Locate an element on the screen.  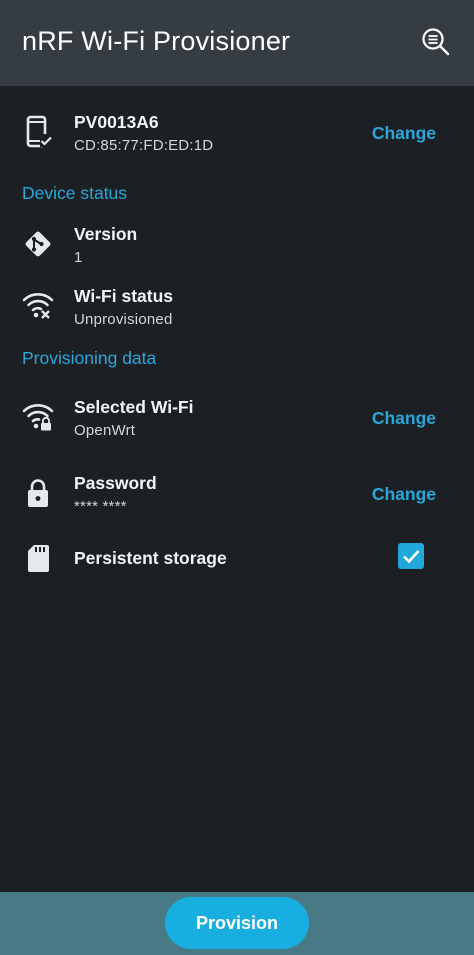
git-icon is located at coordinates (38, 244).